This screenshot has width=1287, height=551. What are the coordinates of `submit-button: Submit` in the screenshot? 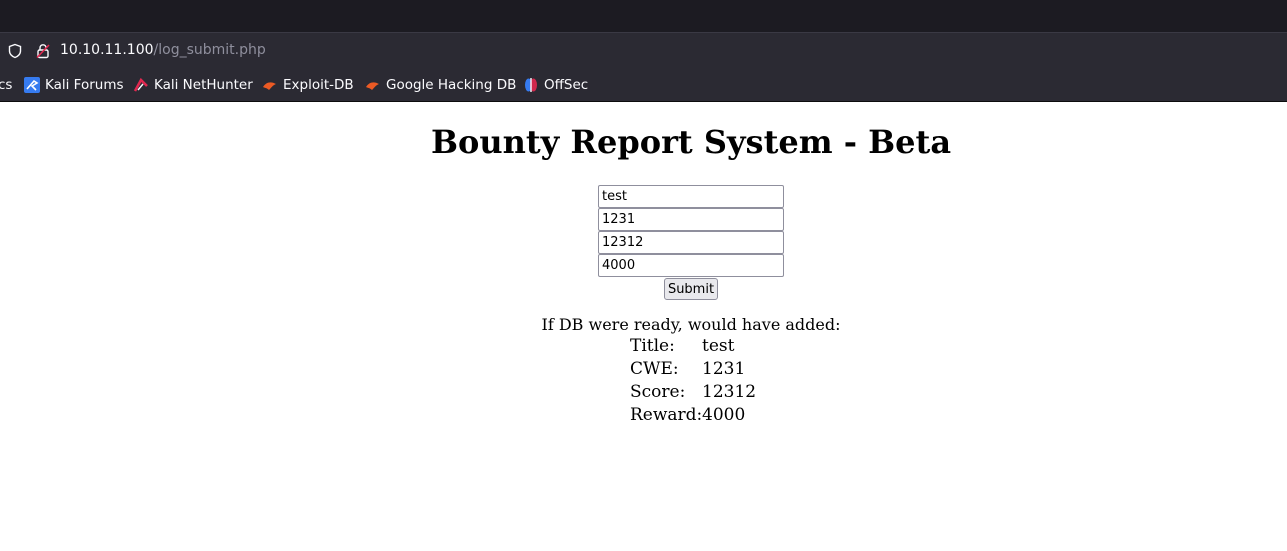 It's located at (691, 289).